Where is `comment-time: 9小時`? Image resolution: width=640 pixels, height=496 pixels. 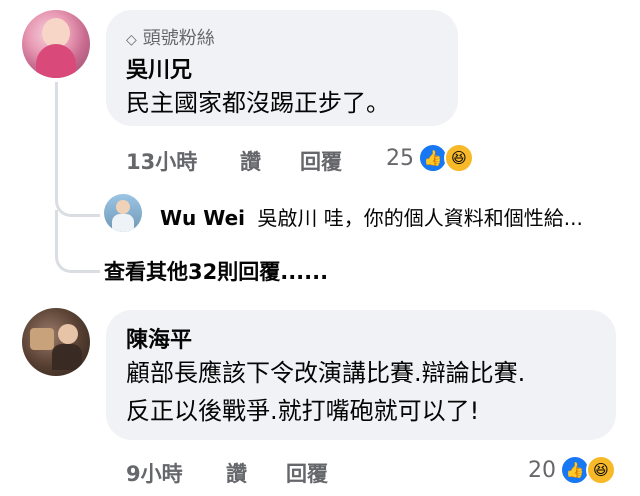
comment-time: 9小時 is located at coordinates (154, 473).